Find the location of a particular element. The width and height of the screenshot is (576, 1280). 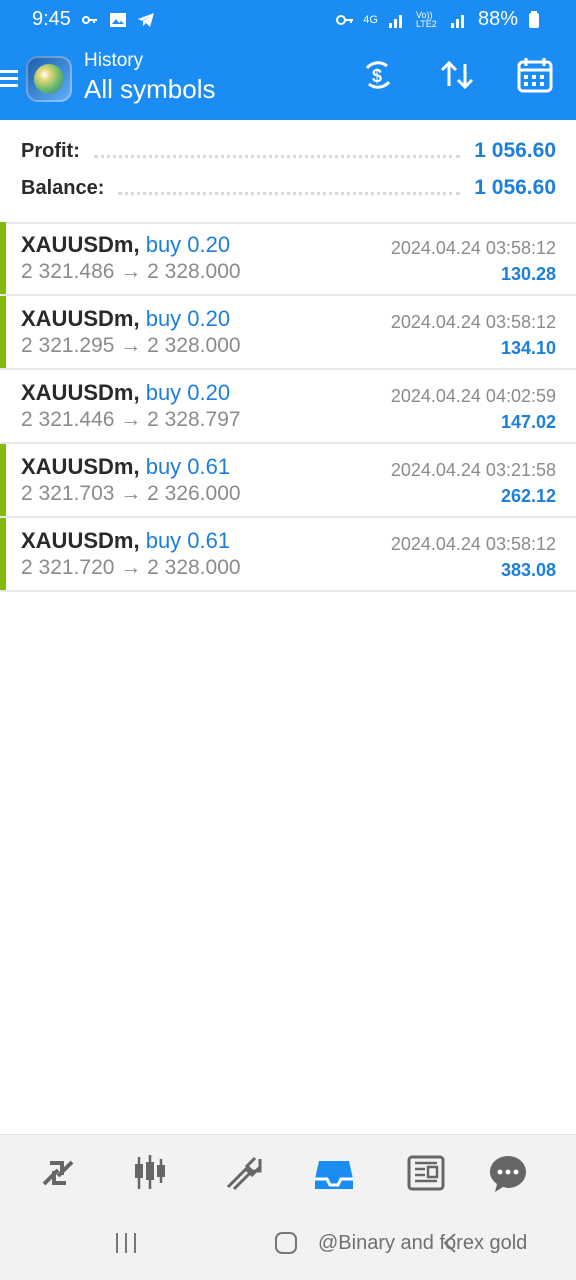

watermark-text: @Binary and forex gold is located at coordinates (423, 1243).